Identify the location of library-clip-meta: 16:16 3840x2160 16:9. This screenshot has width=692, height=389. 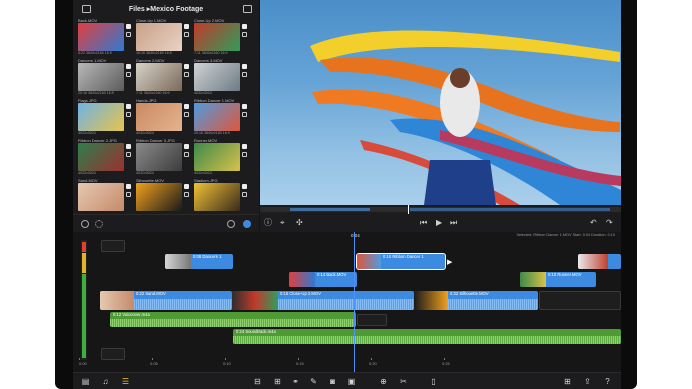
(154, 53).